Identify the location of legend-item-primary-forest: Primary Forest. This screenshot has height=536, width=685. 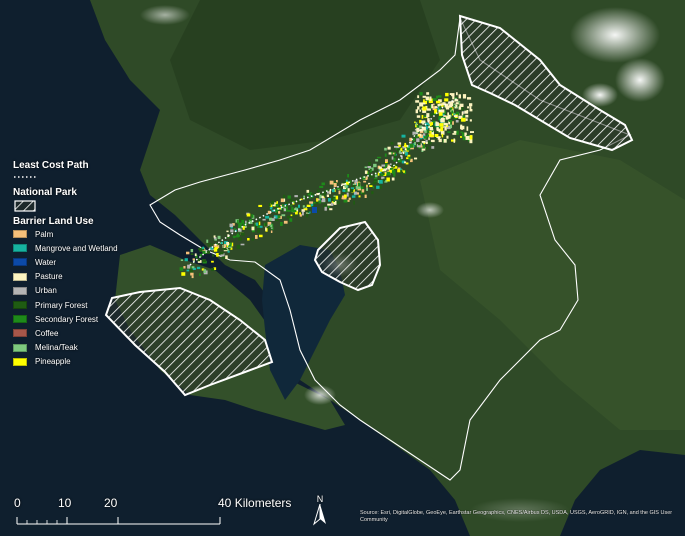
(98, 305).